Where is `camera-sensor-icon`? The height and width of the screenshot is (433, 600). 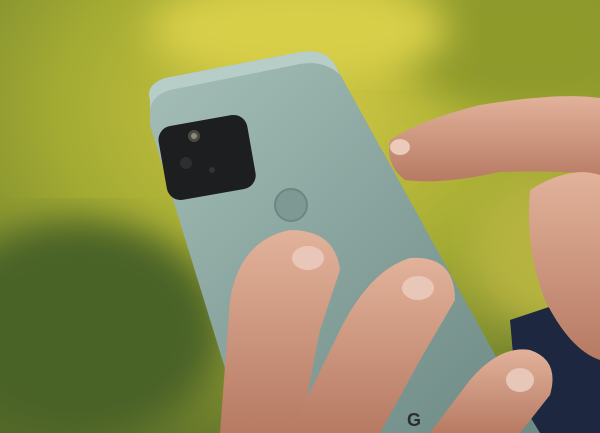 camera-sensor-icon is located at coordinates (212, 170).